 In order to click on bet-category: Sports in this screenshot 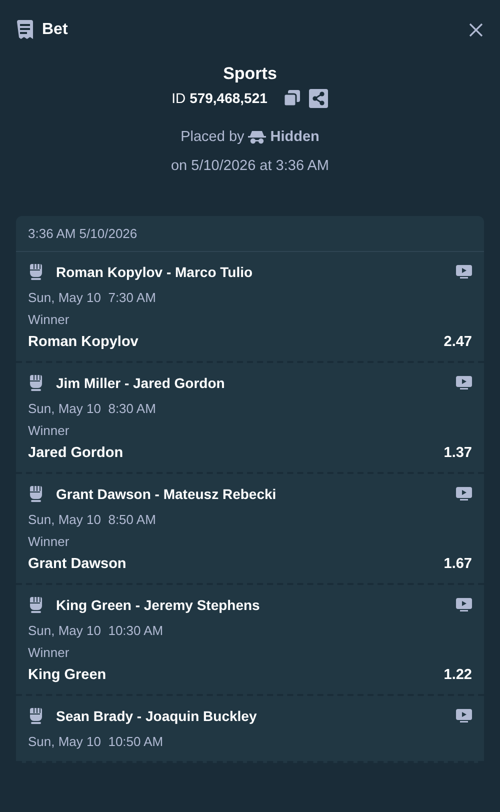, I will do `click(250, 74)`.